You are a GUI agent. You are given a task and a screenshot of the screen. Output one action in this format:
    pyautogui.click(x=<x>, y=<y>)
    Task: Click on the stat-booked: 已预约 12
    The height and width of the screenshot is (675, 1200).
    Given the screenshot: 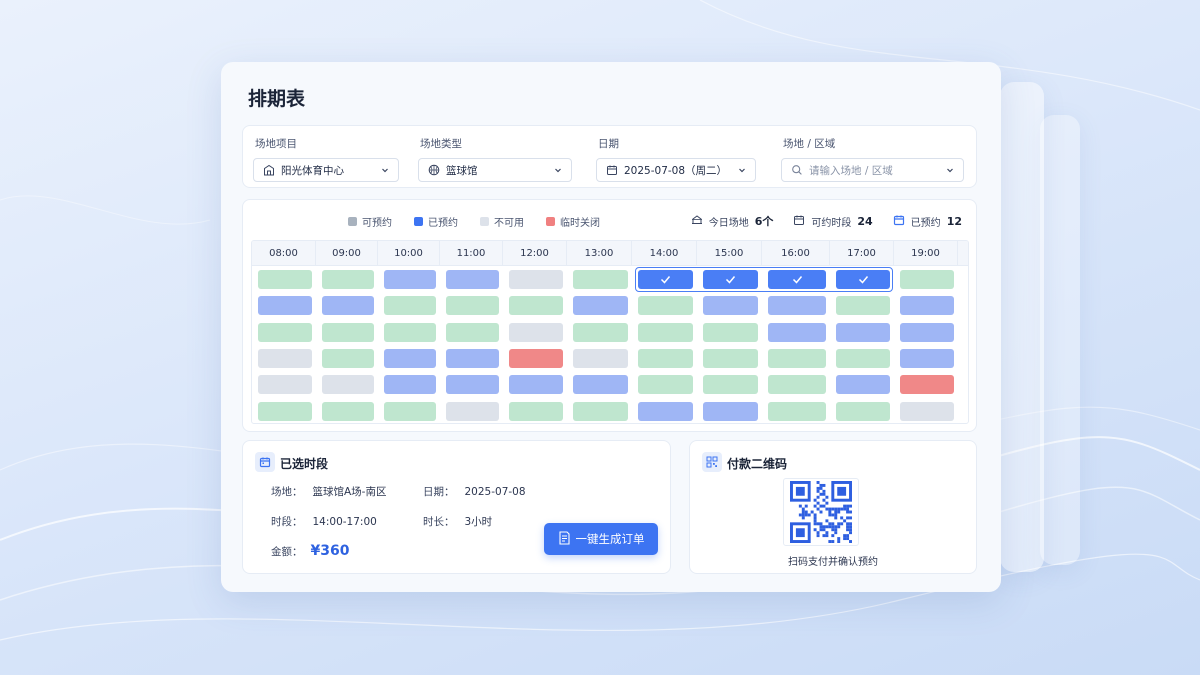 What is the action you would take?
    pyautogui.click(x=927, y=221)
    